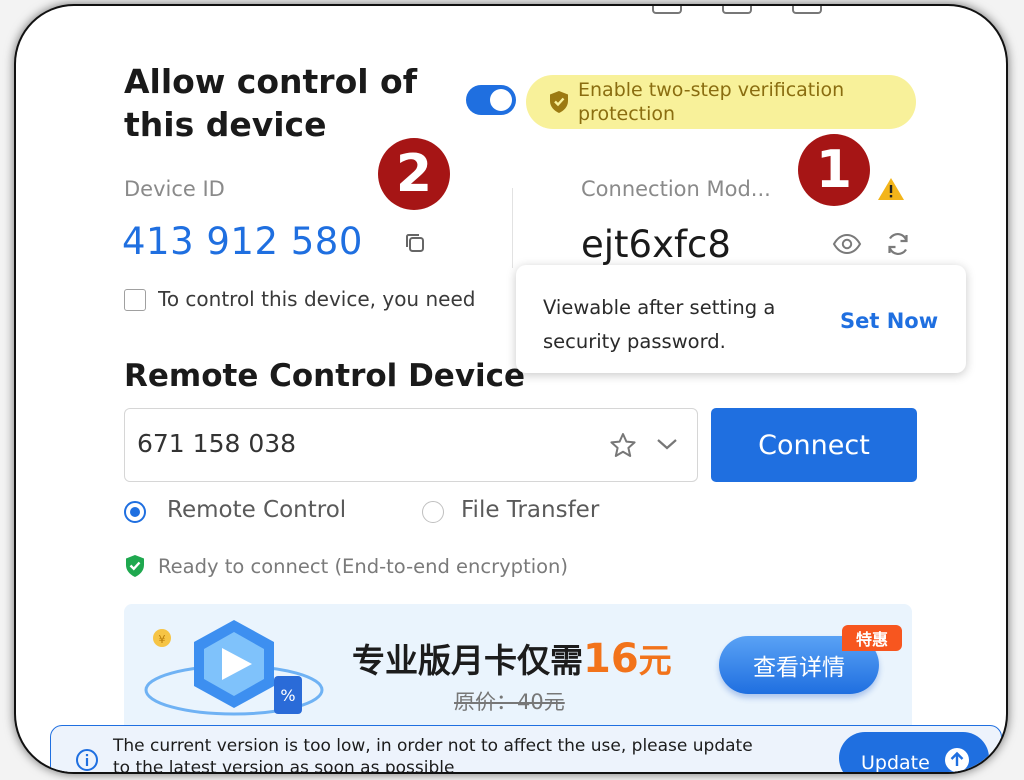  Describe the element at coordinates (234, 668) in the screenshot. I see `promo-illustration: ¥ %` at that location.